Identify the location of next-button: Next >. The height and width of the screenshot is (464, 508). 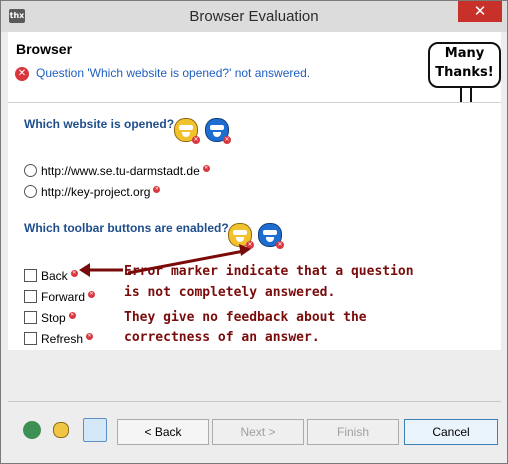
(258, 432).